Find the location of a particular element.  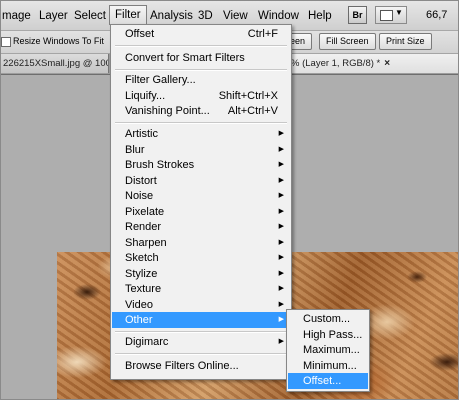

fill-screen-button: Fill Screen is located at coordinates (347, 41).